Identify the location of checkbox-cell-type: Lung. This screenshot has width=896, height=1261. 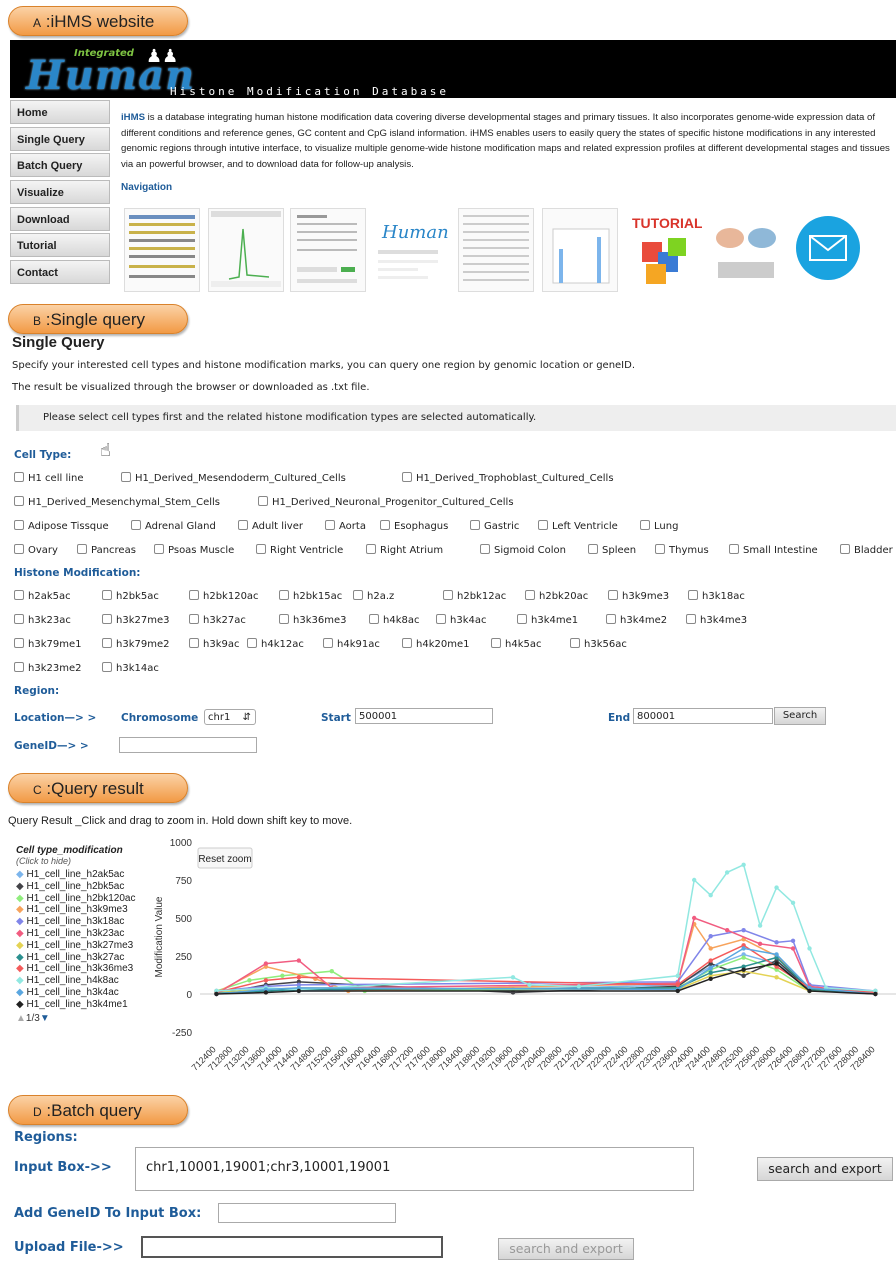
(659, 526).